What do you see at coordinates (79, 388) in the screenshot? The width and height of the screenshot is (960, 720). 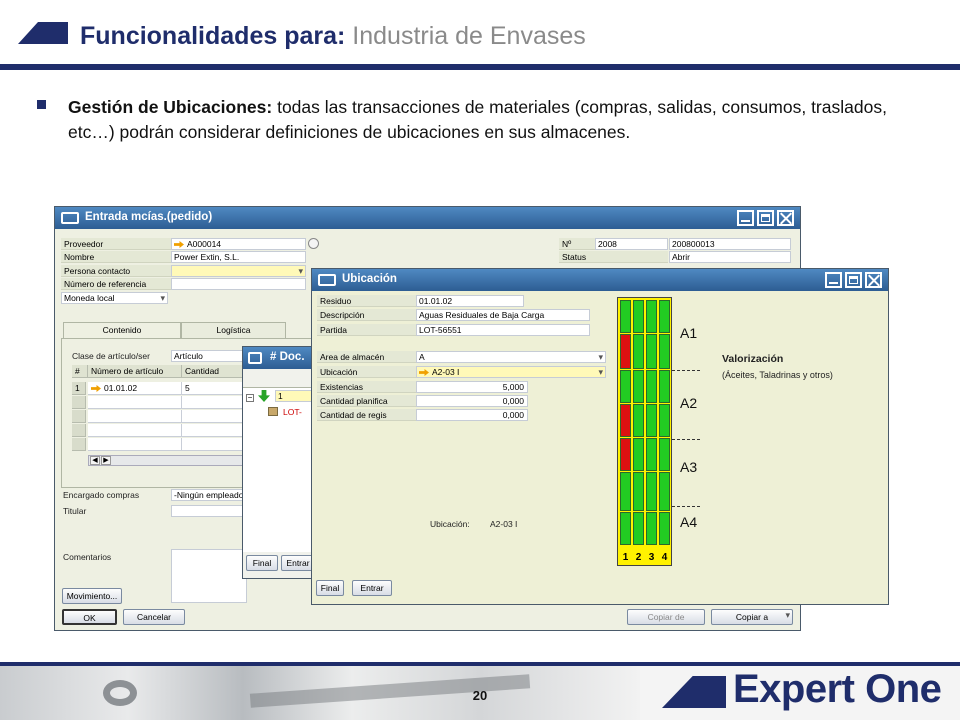 I see `table-row-number: 1` at bounding box center [79, 388].